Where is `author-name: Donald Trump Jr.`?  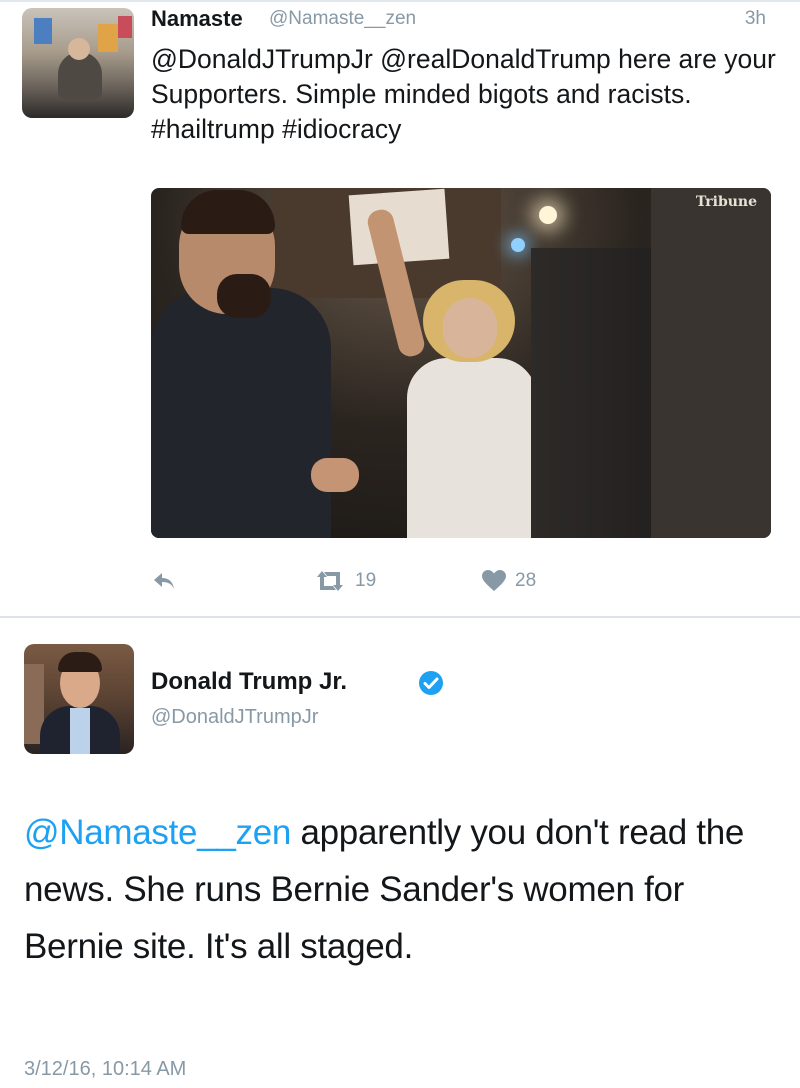 author-name: Donald Trump Jr. is located at coordinates (249, 682).